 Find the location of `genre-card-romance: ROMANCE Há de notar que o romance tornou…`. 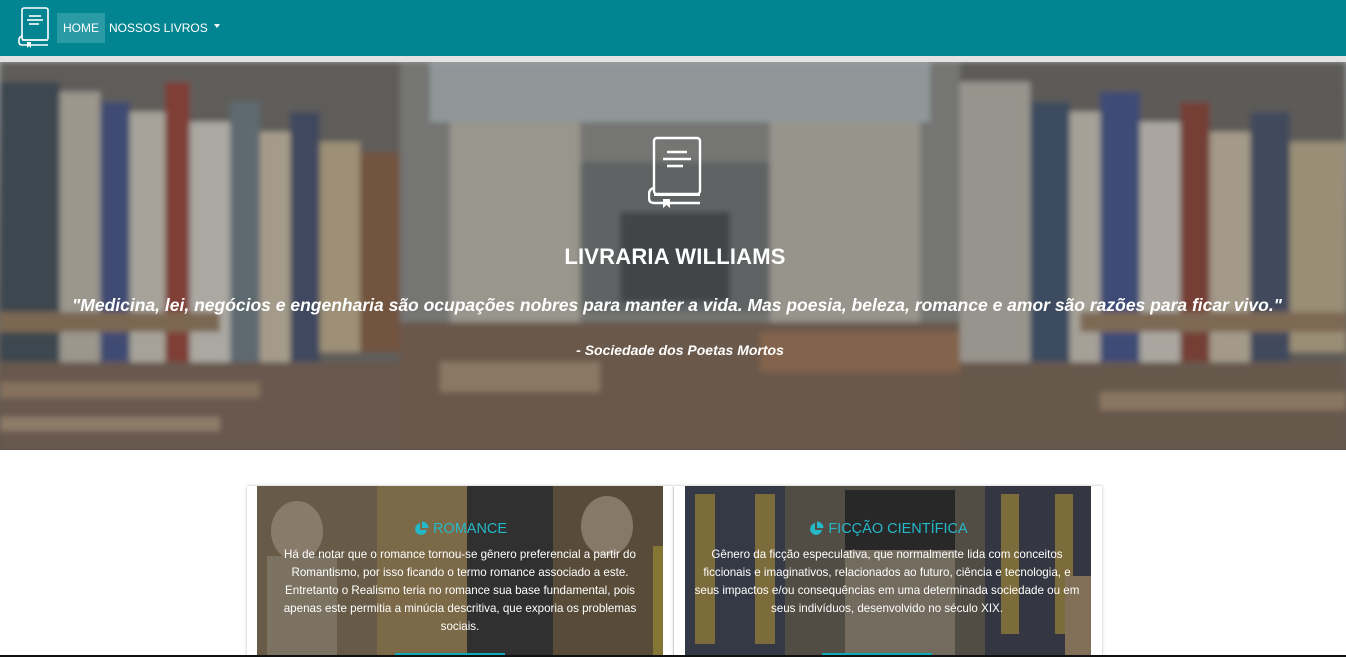

genre-card-romance: ROMANCE Há de notar que o romance tornou… is located at coordinates (460, 571).